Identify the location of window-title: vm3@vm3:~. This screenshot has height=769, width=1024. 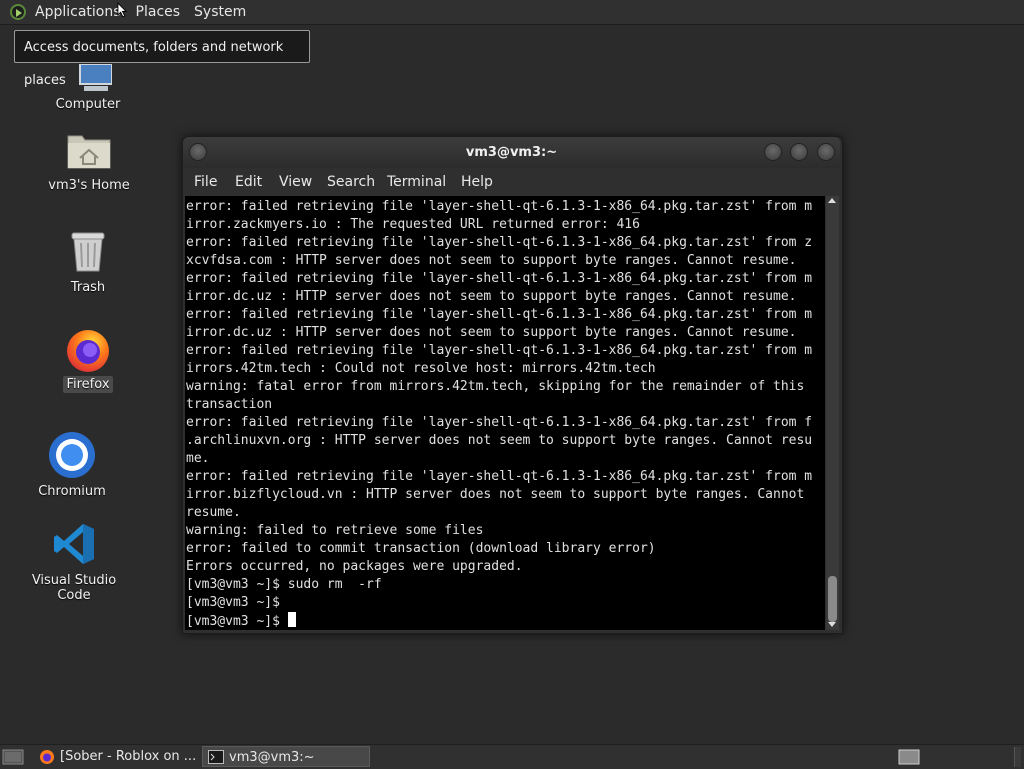
(511, 152).